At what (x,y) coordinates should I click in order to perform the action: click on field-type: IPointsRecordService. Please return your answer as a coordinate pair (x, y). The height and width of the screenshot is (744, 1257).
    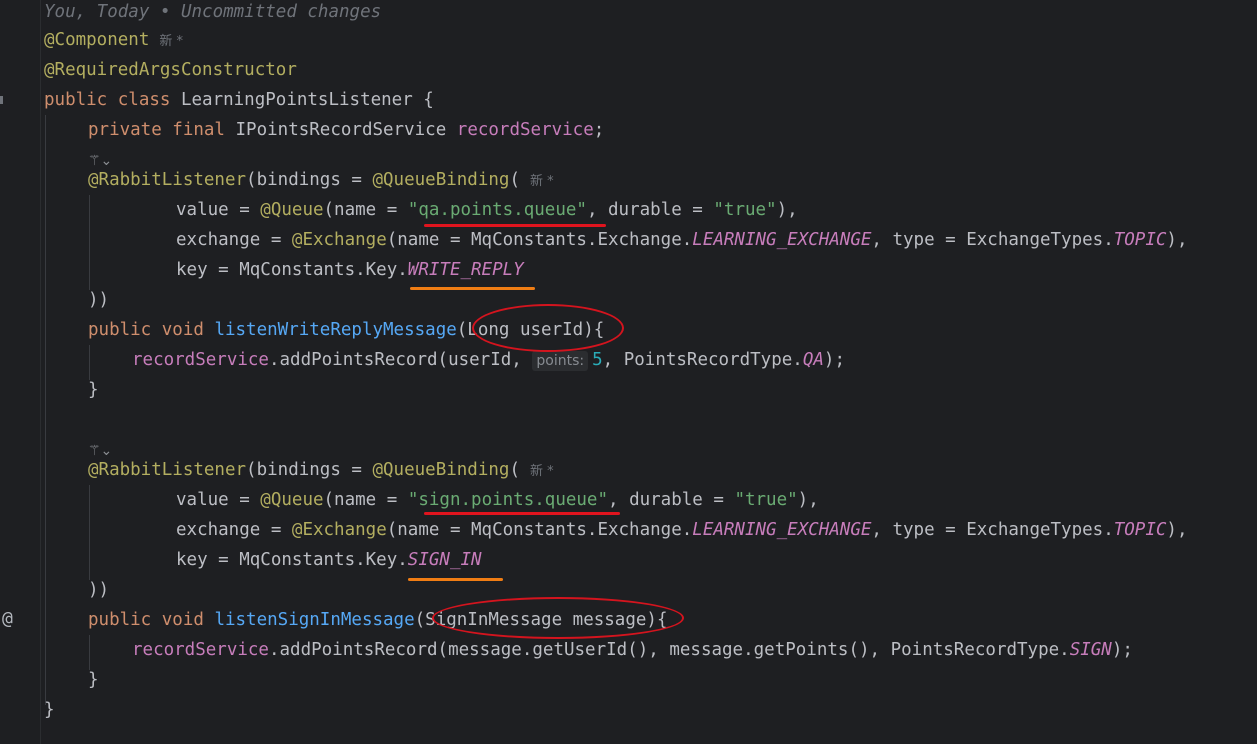
    Looking at the image, I should click on (346, 130).